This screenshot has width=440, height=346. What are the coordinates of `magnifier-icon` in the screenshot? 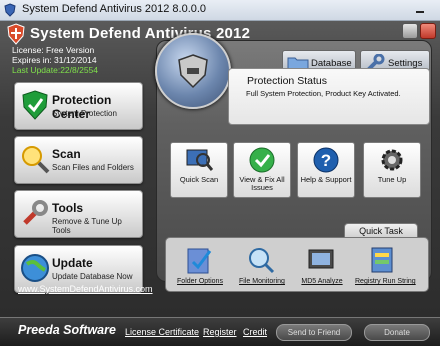 It's located at (36, 160).